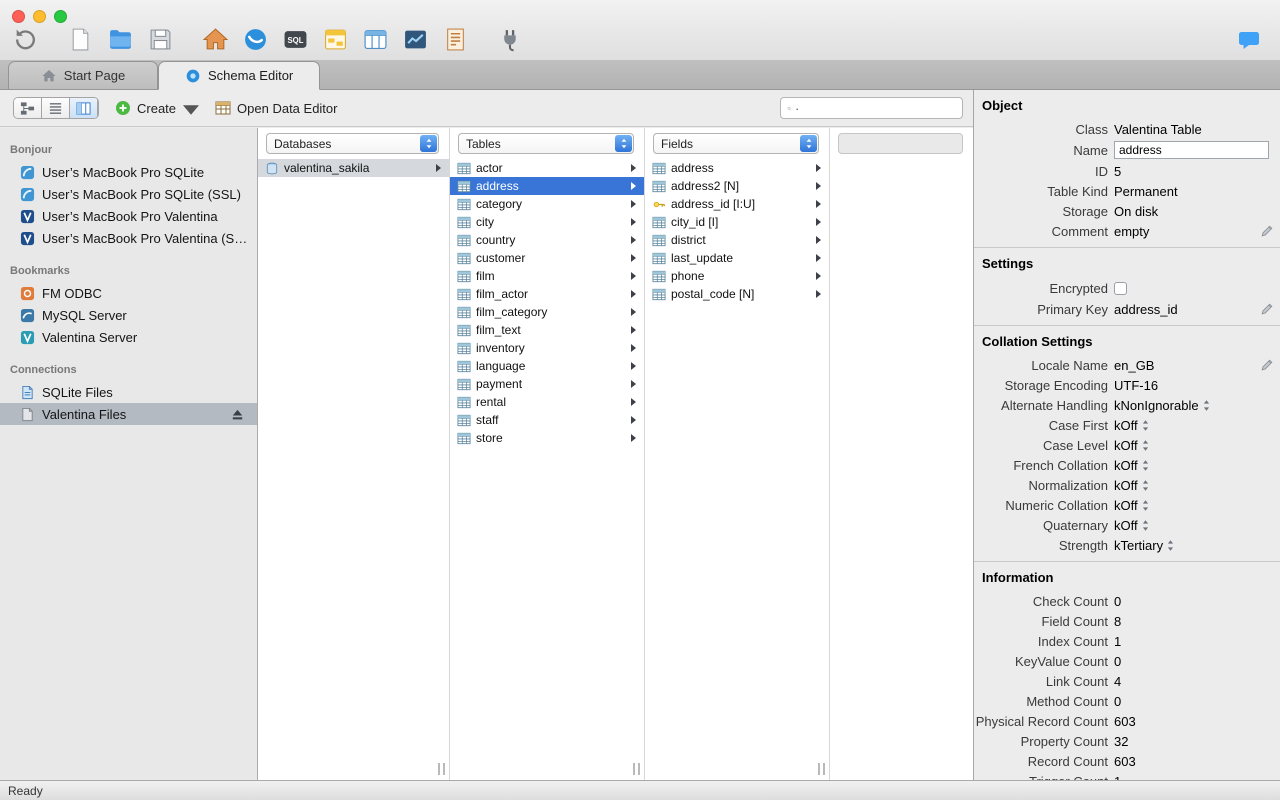 The height and width of the screenshot is (800, 1280). I want to click on valentina-button, so click(255, 39).